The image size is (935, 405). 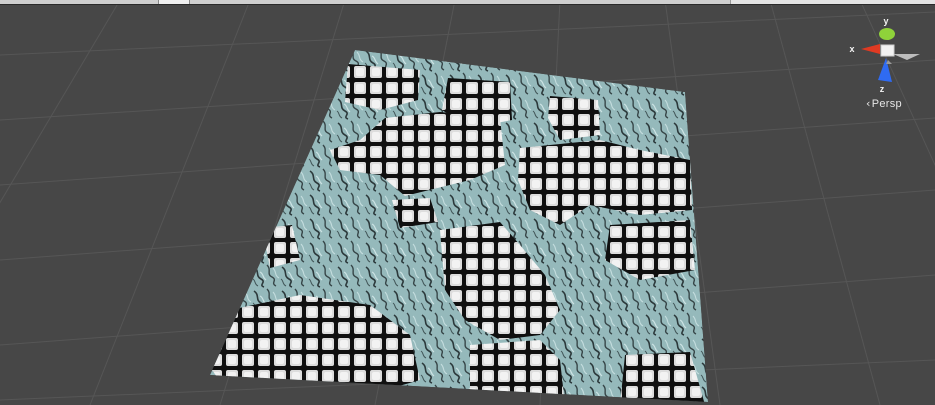 I want to click on gizmo-neg-x-icon, so click(x=906, y=57).